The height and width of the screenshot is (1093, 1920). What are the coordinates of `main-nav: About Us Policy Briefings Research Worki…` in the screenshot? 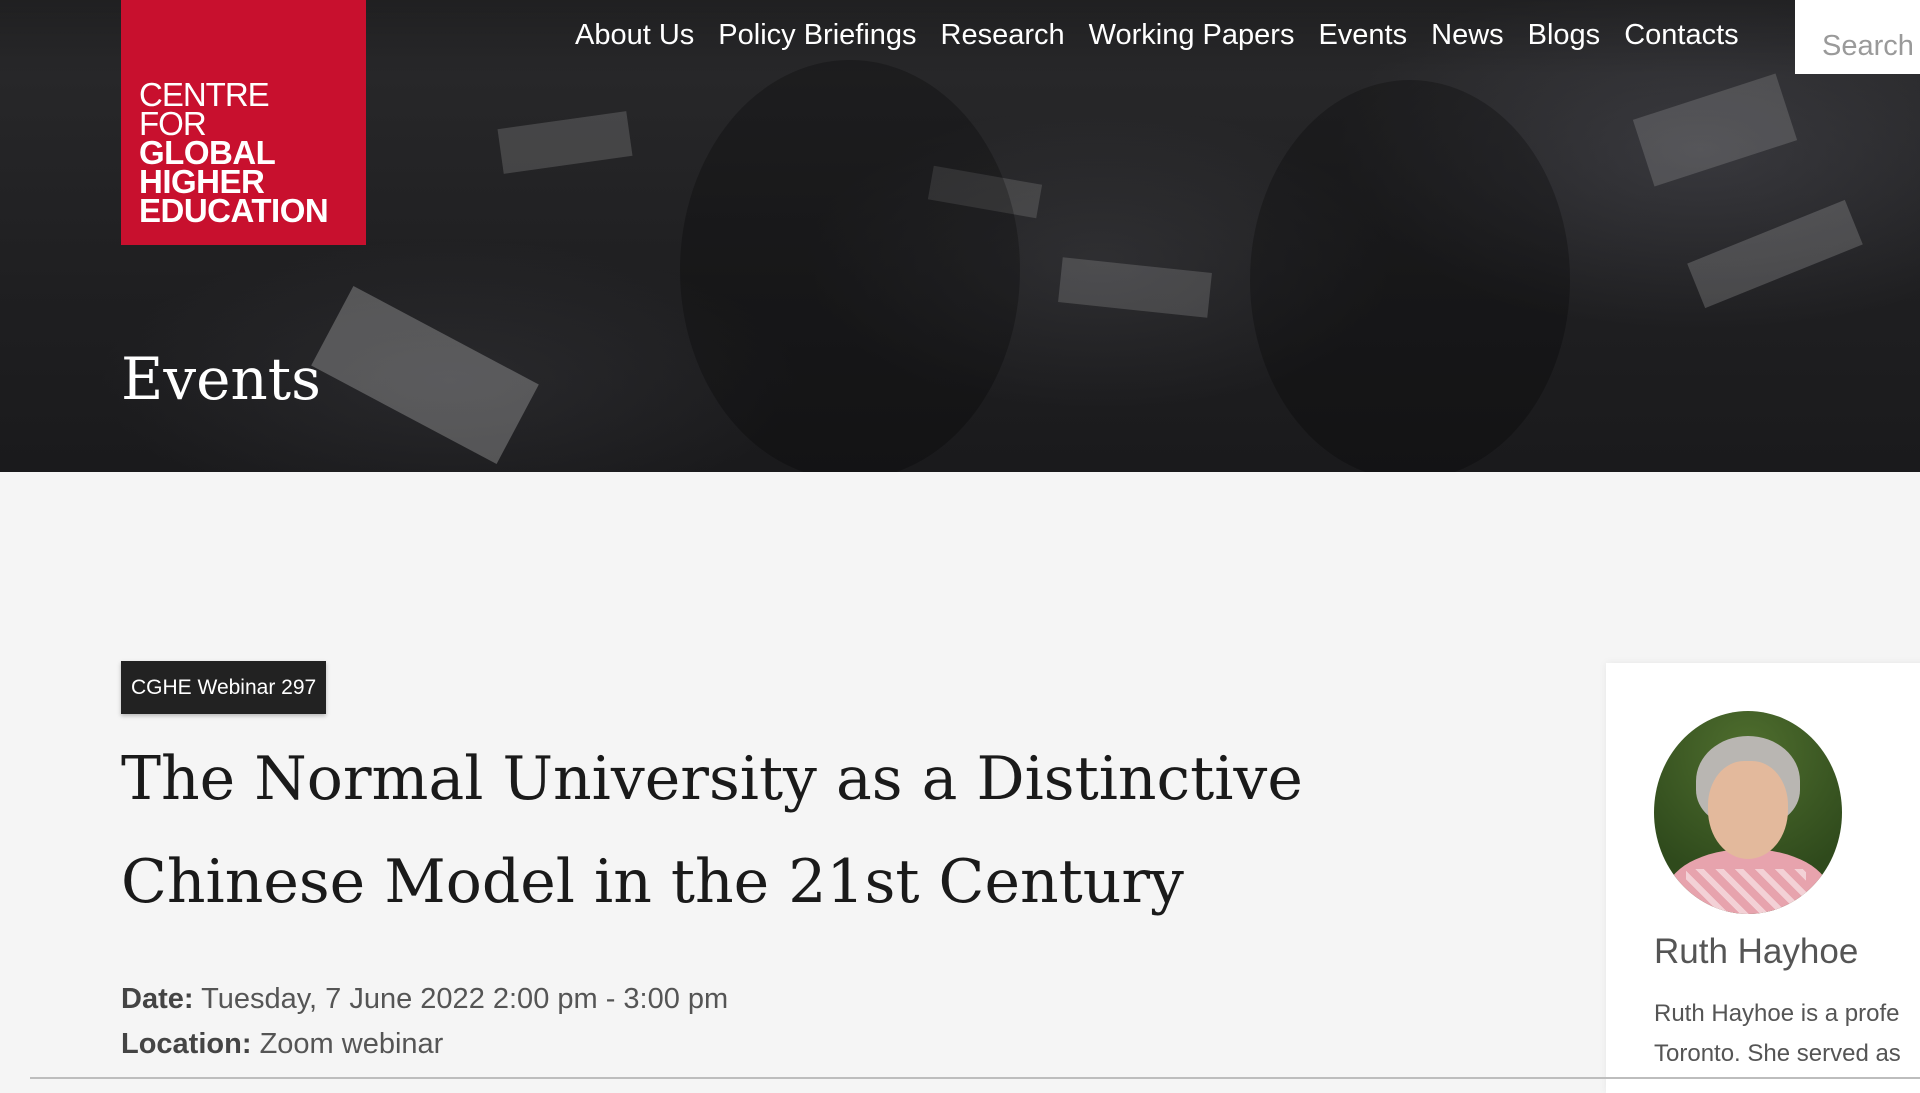 It's located at (1157, 35).